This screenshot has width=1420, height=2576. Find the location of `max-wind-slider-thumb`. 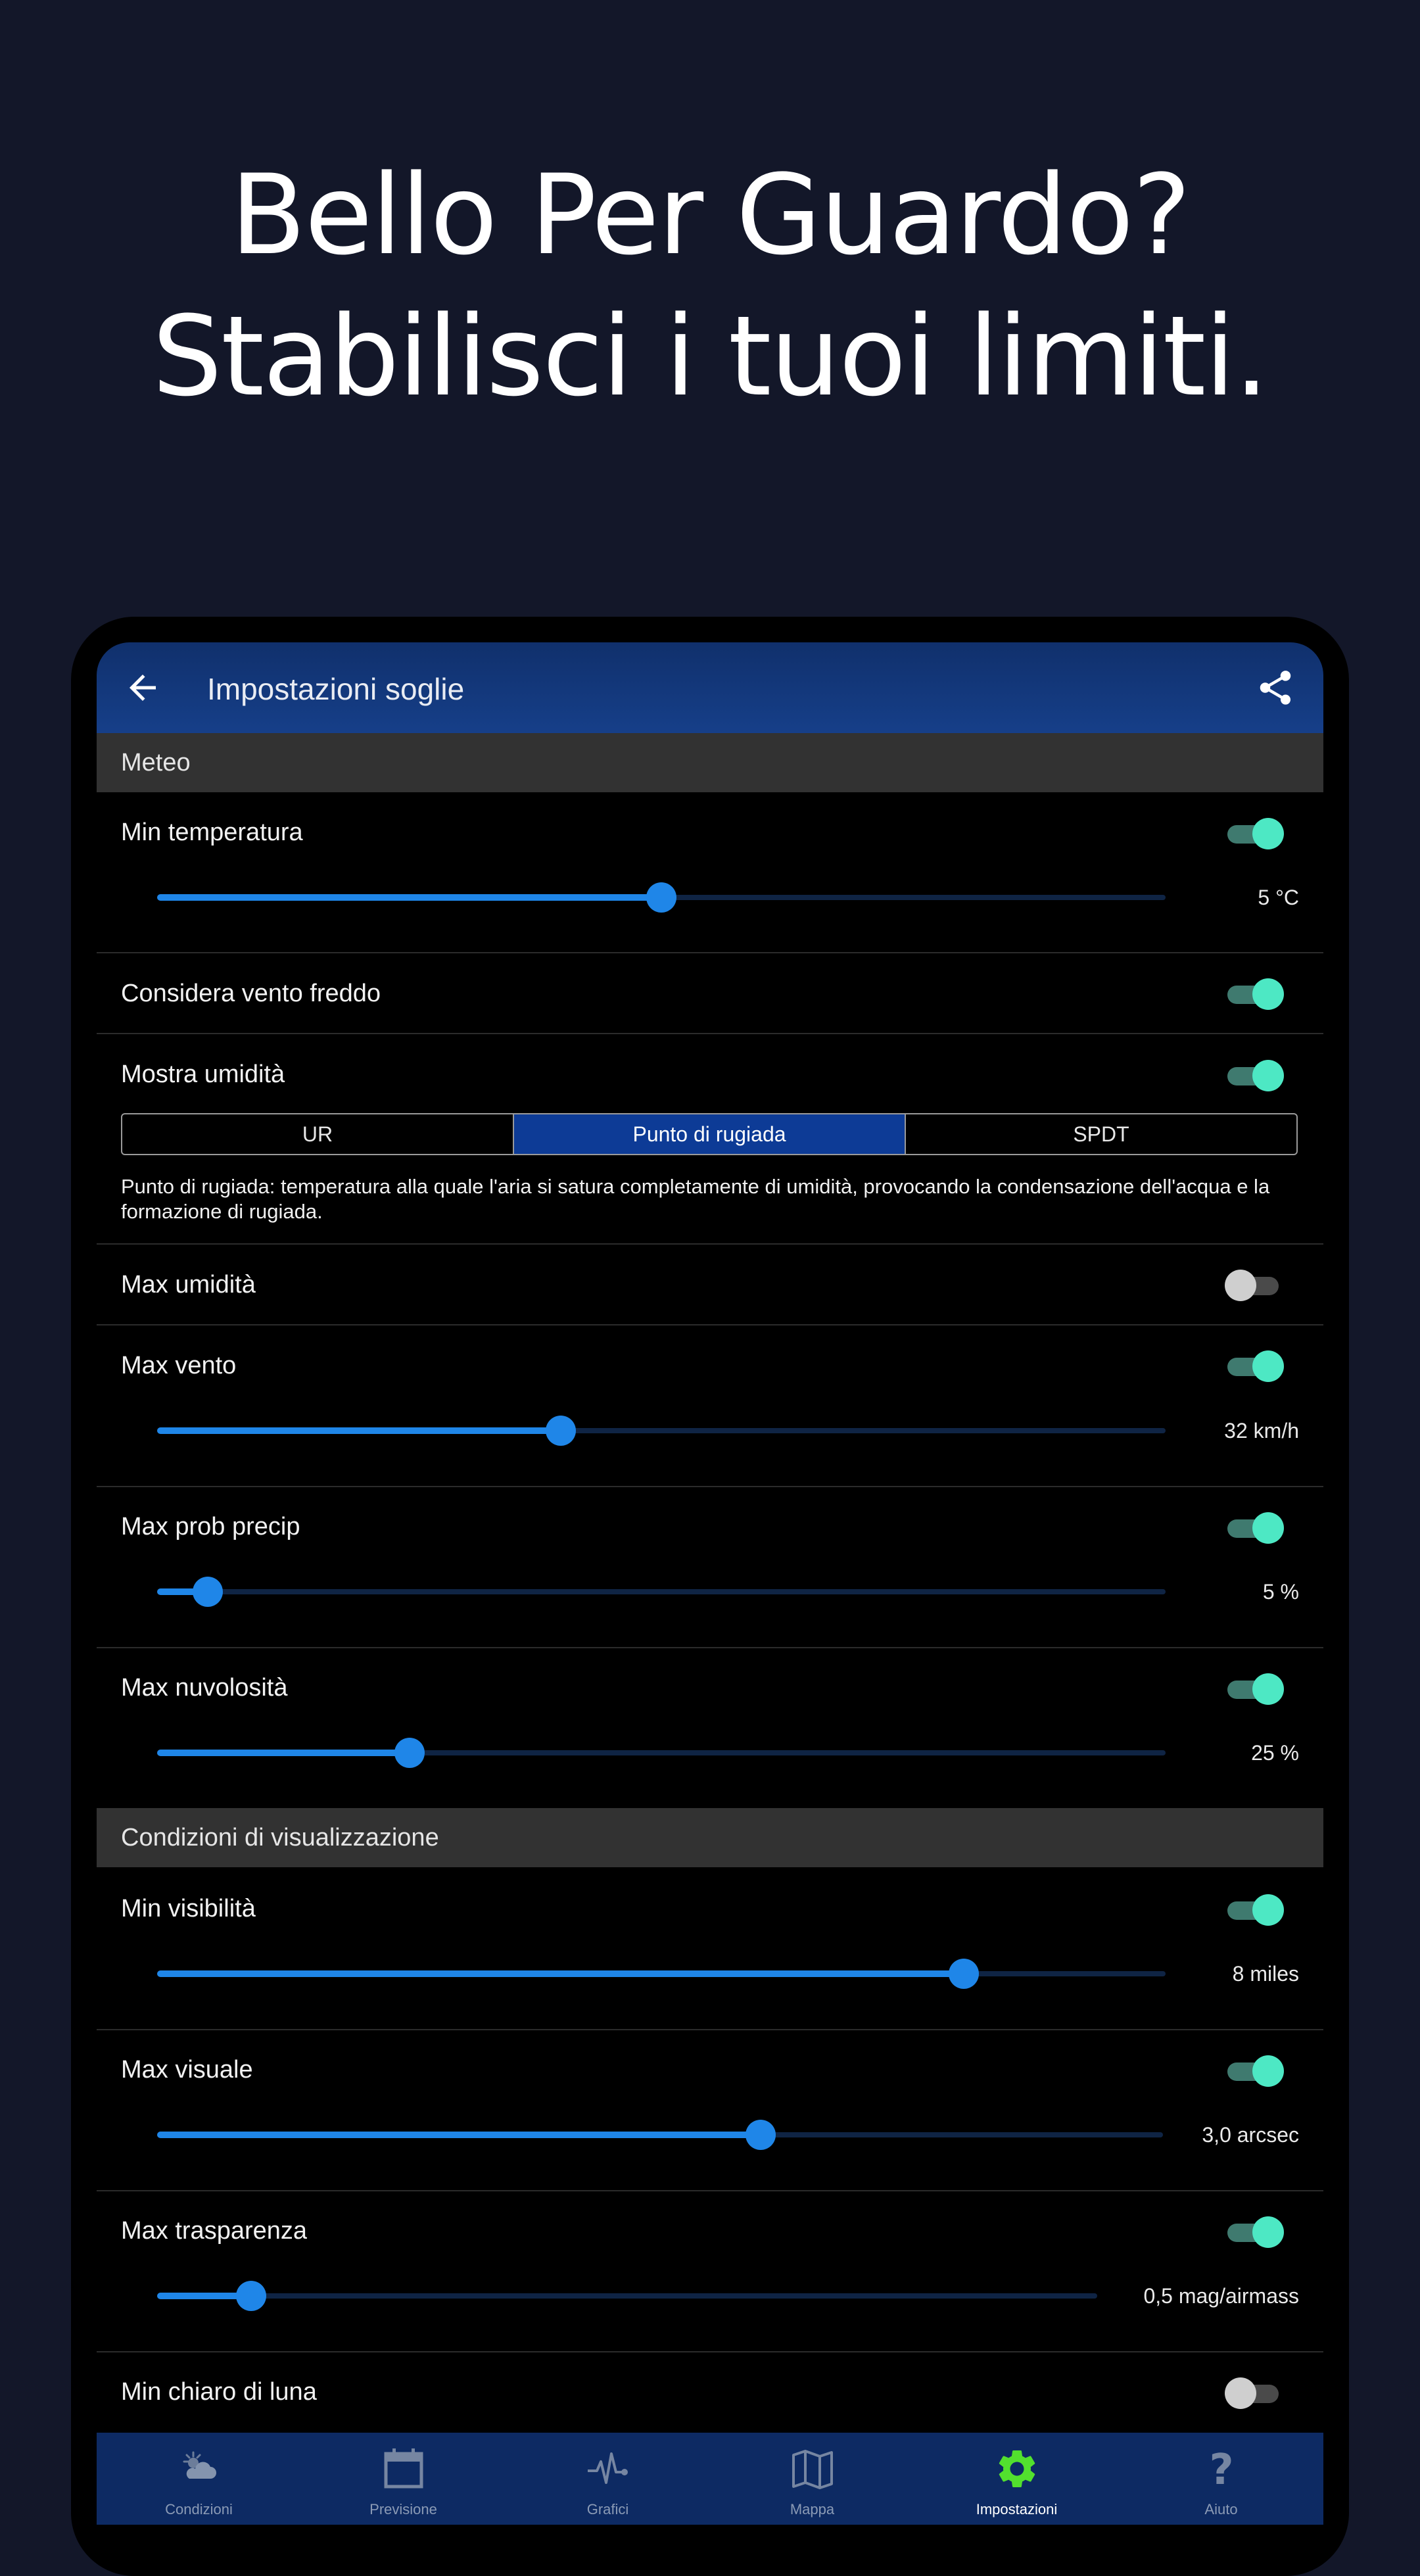

max-wind-slider-thumb is located at coordinates (560, 1431).